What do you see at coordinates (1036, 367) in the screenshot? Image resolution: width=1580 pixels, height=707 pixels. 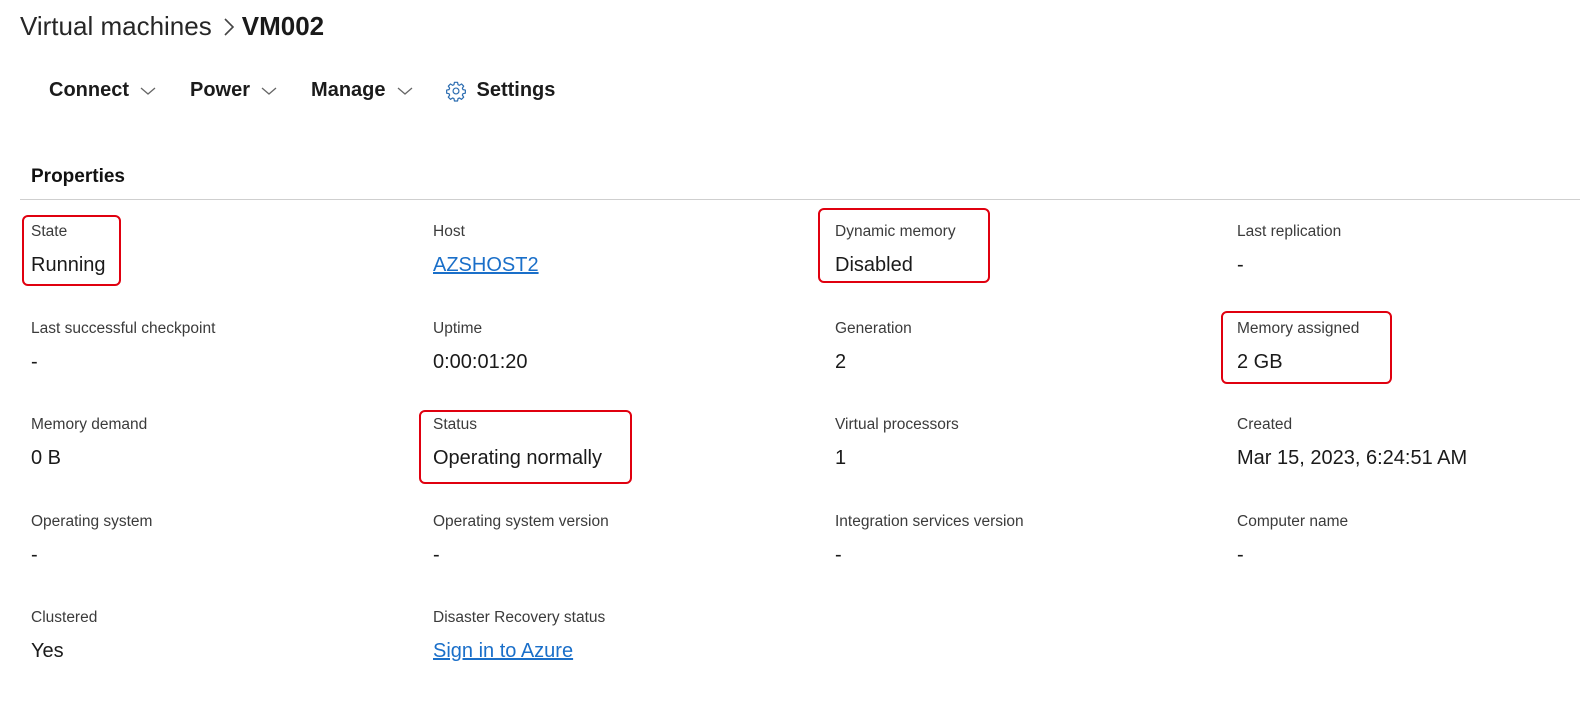 I see `property-generation: Generation 2` at bounding box center [1036, 367].